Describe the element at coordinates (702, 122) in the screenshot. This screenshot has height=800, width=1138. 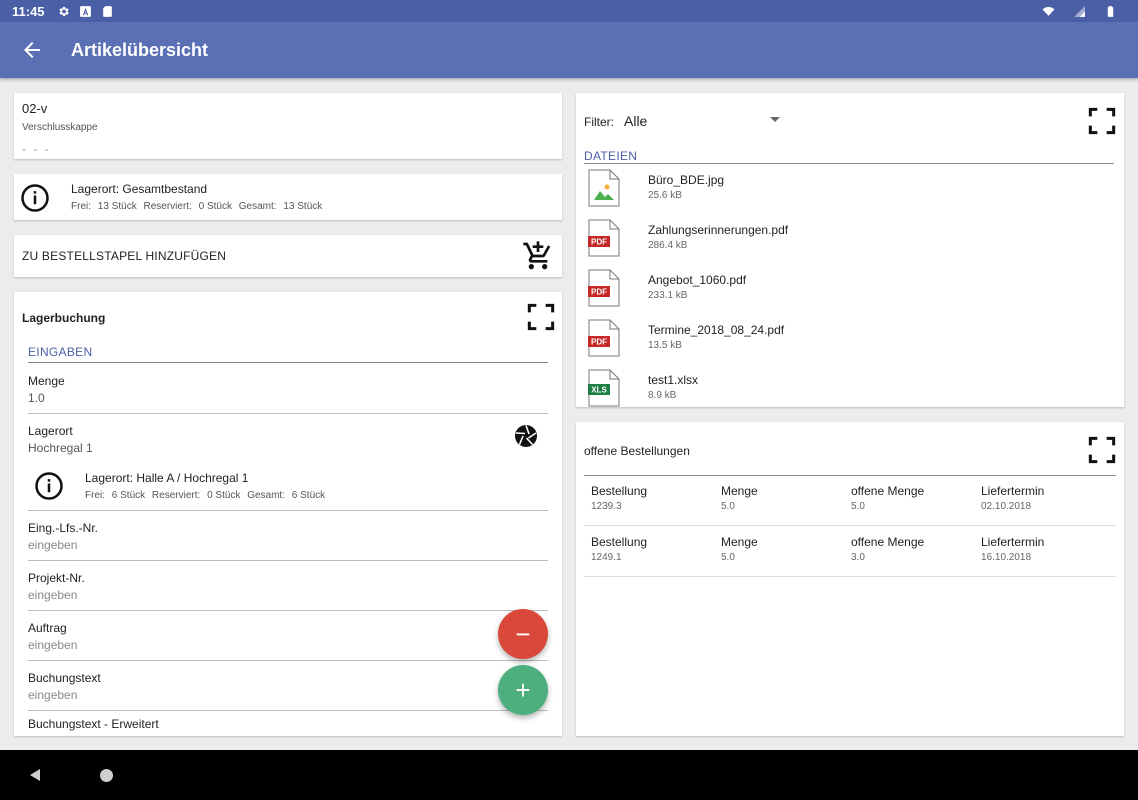
I see `filter-dropdown: Alle` at that location.